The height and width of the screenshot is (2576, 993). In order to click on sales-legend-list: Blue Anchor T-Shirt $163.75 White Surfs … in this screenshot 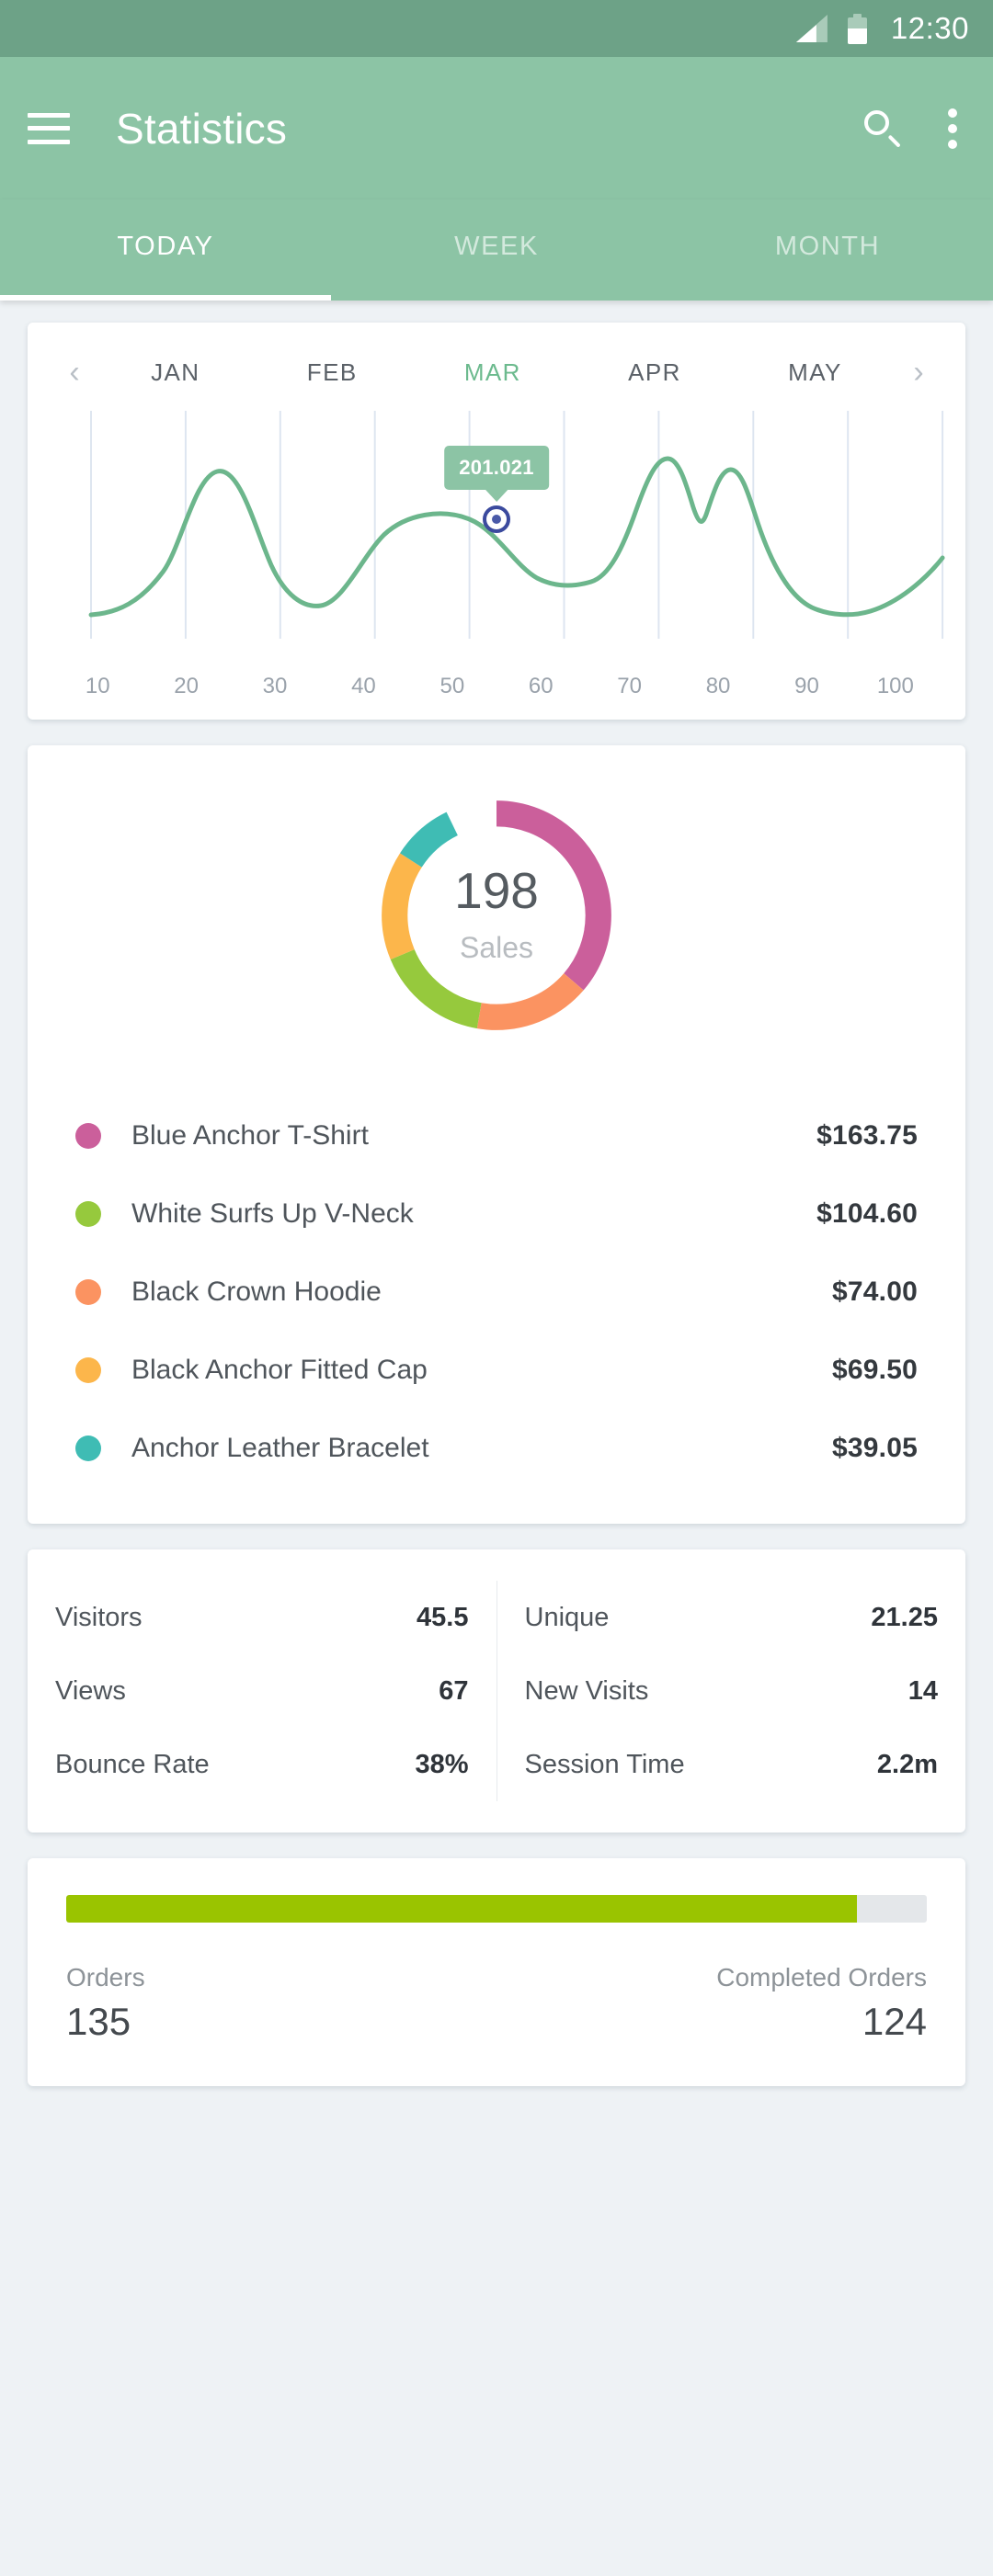, I will do `click(496, 1291)`.